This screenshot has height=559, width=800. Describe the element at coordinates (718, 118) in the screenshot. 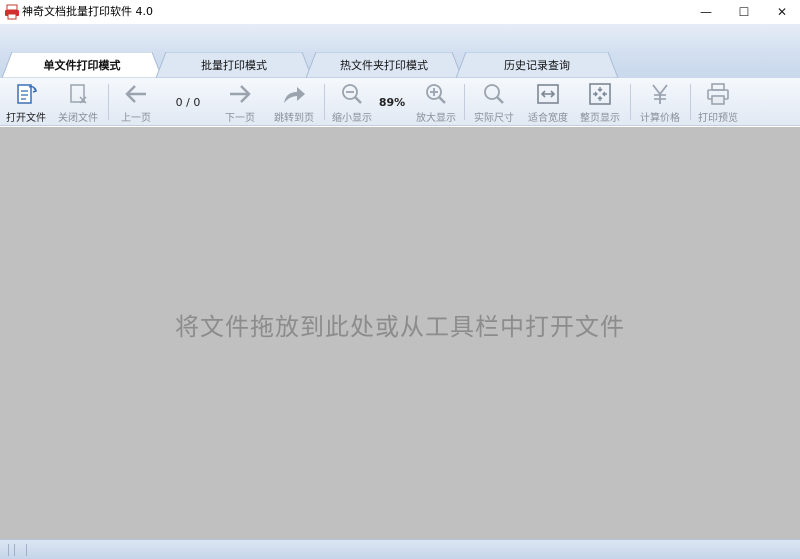

I see `print-preview-label: 打印预览` at that location.